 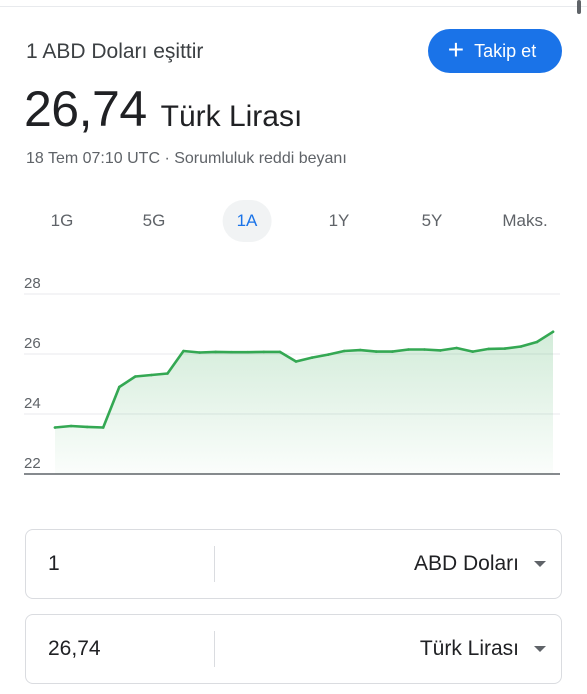 I want to click on y-tick-label: 26, so click(x=32, y=343).